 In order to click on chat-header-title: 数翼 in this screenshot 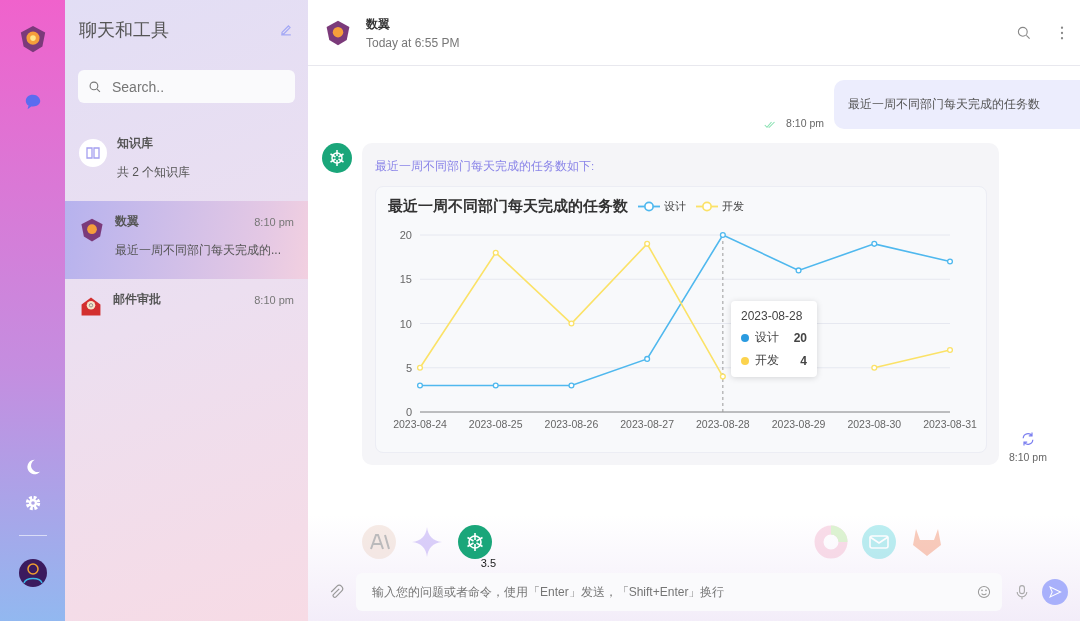, I will do `click(378, 24)`.